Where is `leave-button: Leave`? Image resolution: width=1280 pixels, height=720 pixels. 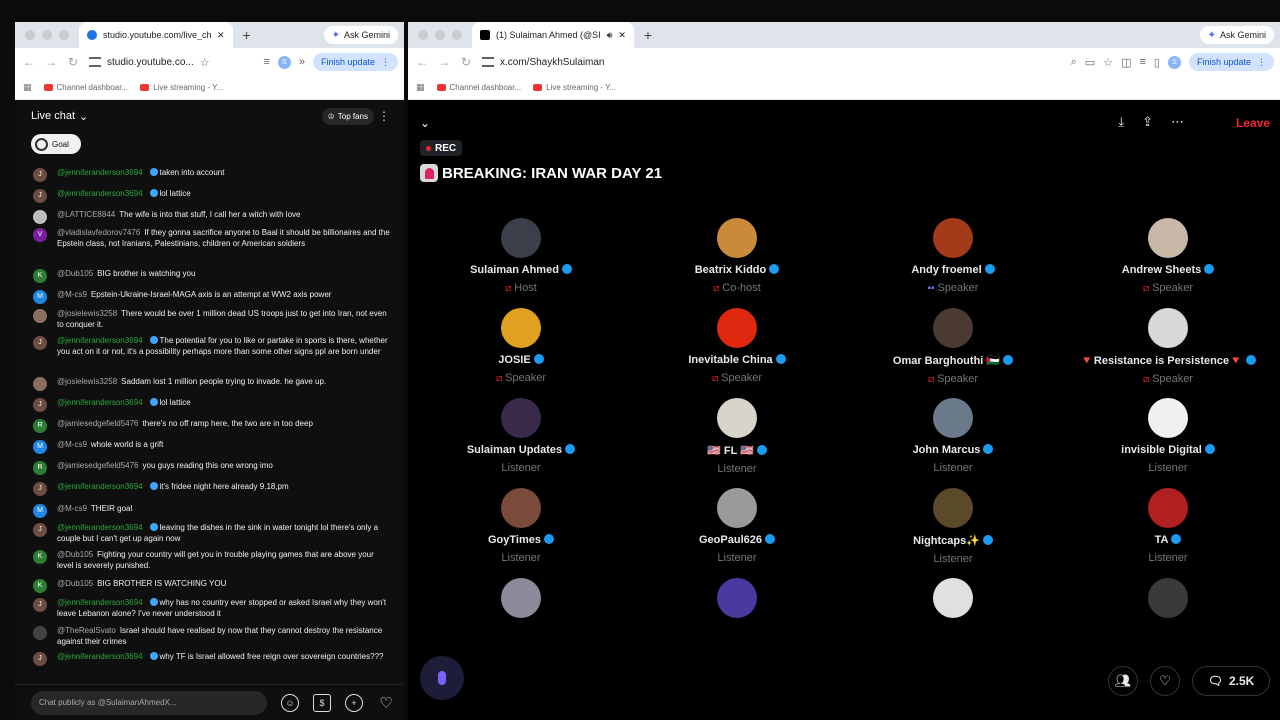 leave-button: Leave is located at coordinates (1253, 123).